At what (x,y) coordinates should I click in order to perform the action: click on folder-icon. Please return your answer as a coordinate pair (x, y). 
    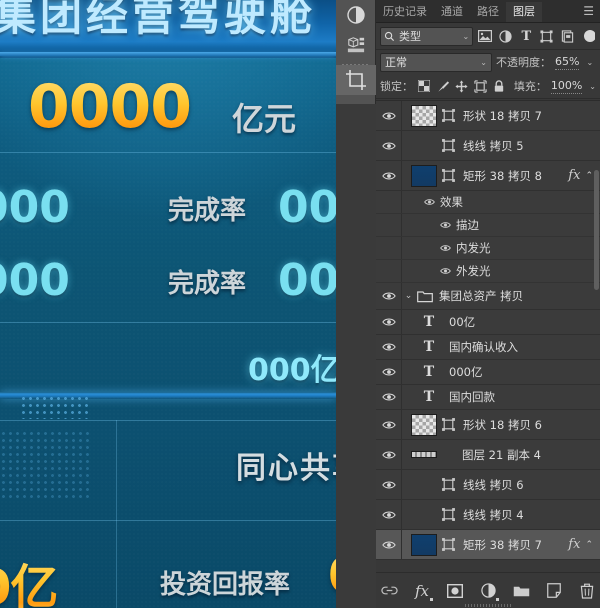
    Looking at the image, I should click on (425, 296).